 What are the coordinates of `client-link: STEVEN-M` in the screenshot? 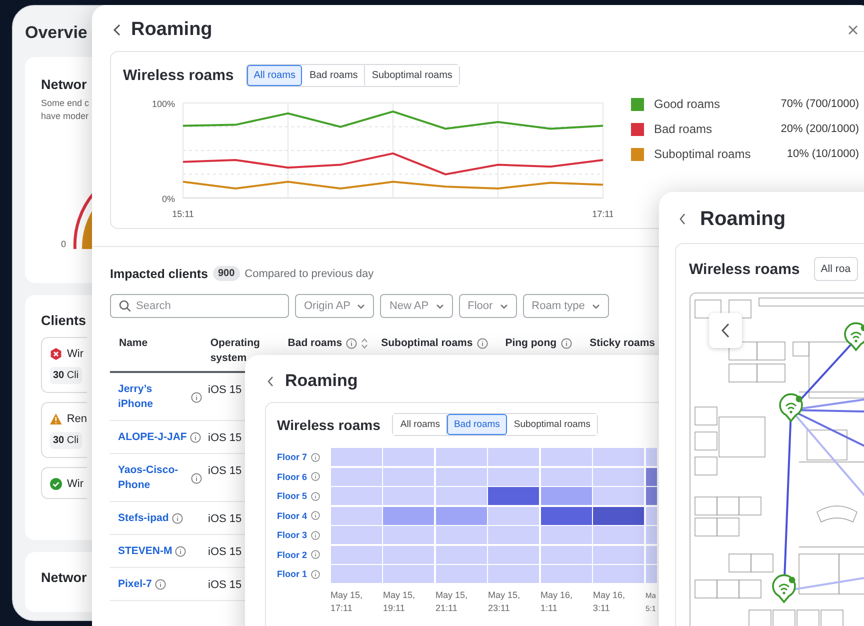 It's located at (145, 551).